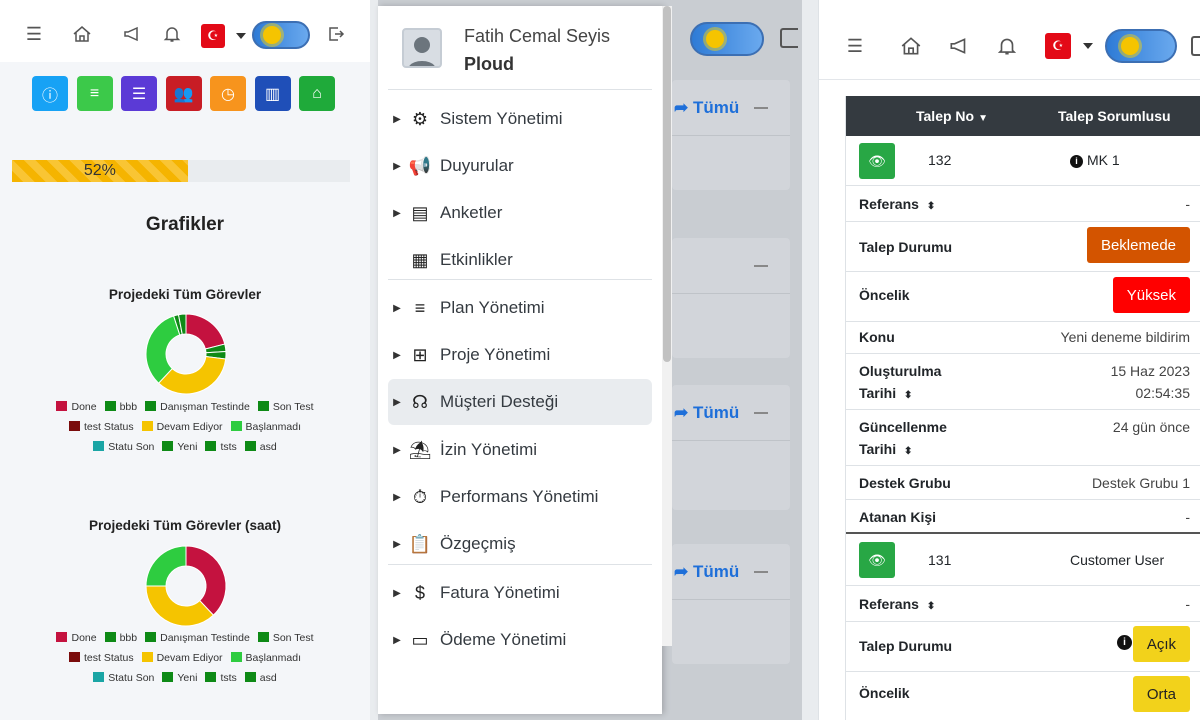 The width and height of the screenshot is (1200, 720). Describe the element at coordinates (272, 93) in the screenshot. I see `kanban-icon: ▥` at that location.